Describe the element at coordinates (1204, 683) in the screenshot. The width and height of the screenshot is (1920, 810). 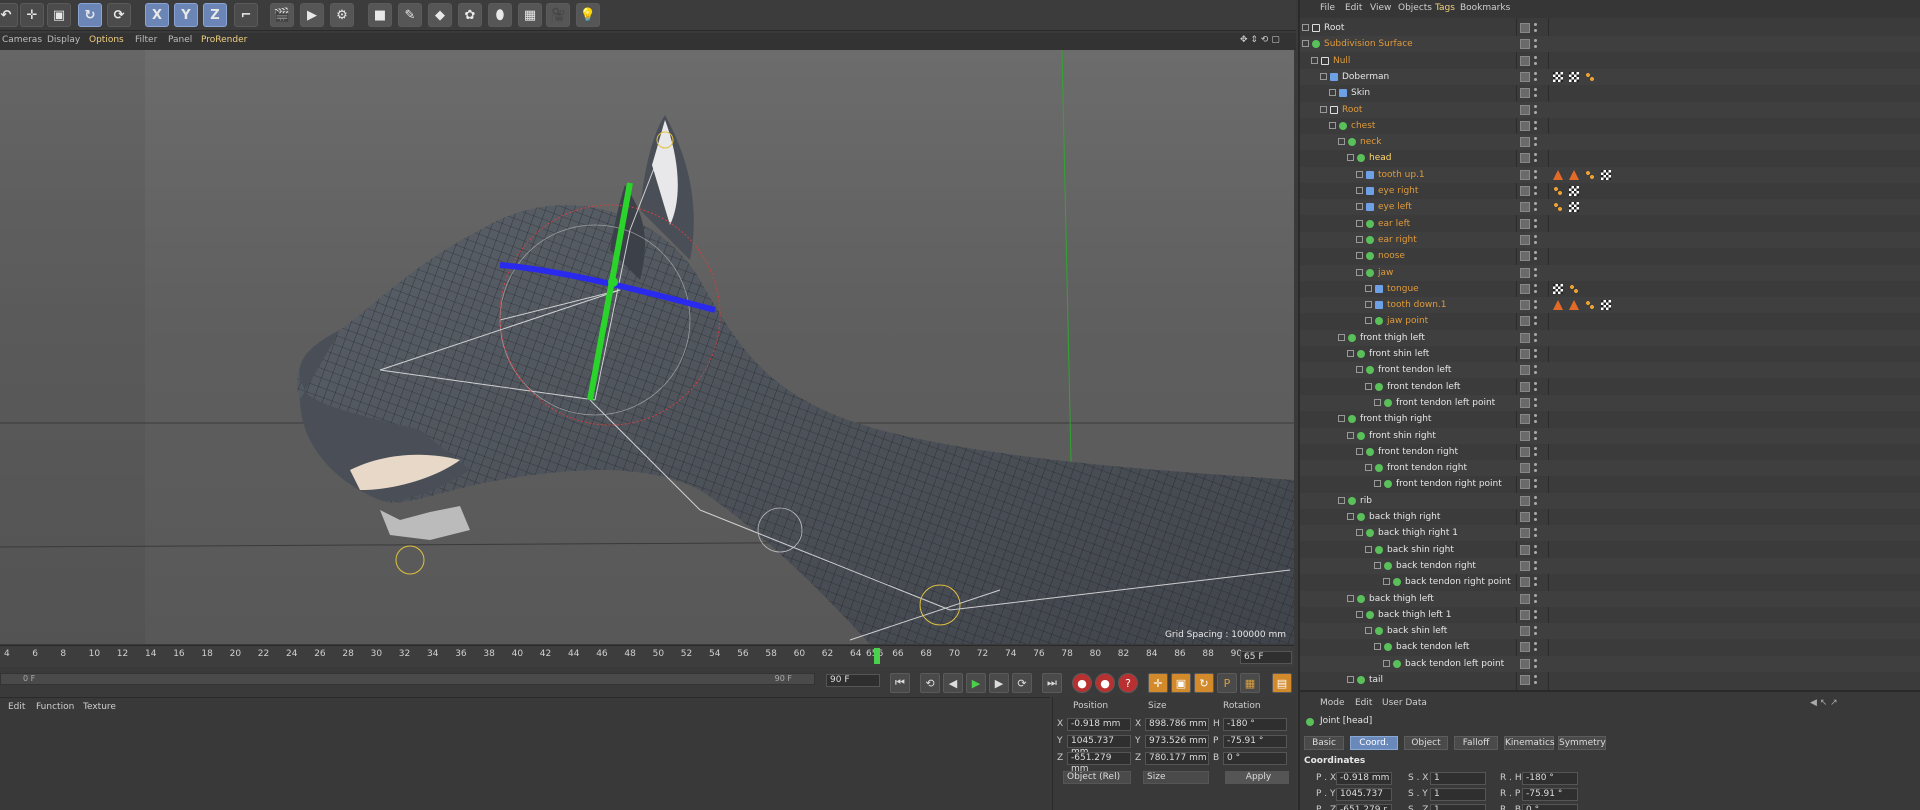
I see `key-rotation-icon: ↻` at that location.